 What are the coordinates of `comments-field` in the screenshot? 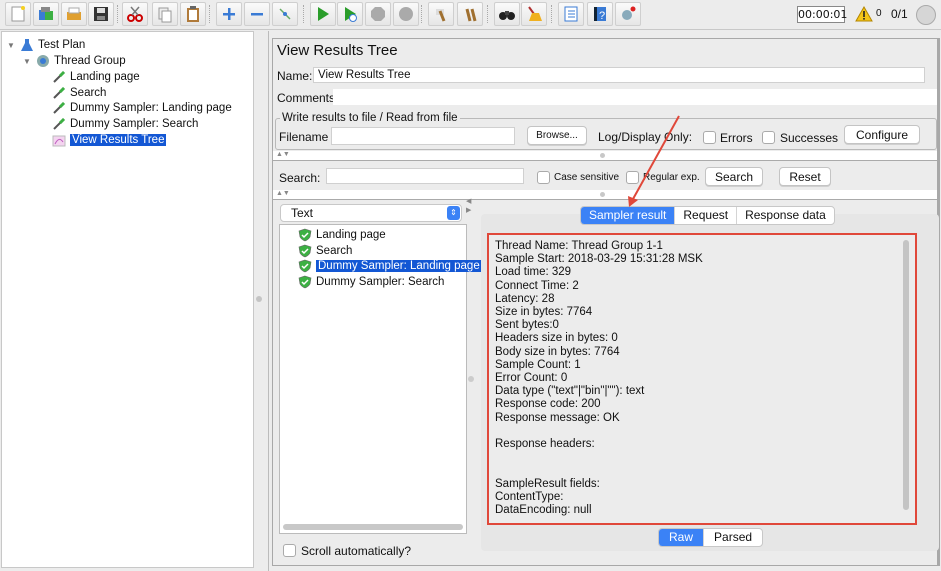 It's located at (635, 97).